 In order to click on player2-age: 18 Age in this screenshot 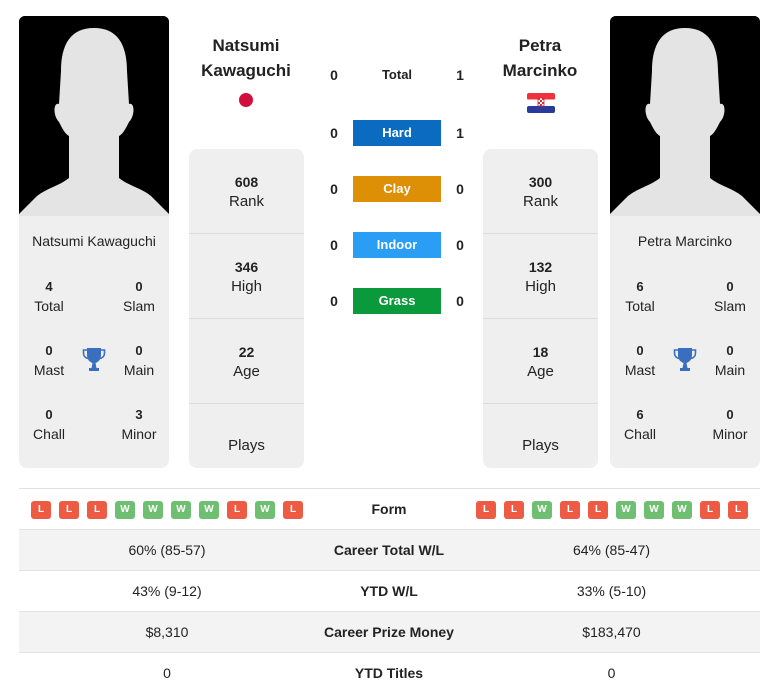, I will do `click(540, 361)`.